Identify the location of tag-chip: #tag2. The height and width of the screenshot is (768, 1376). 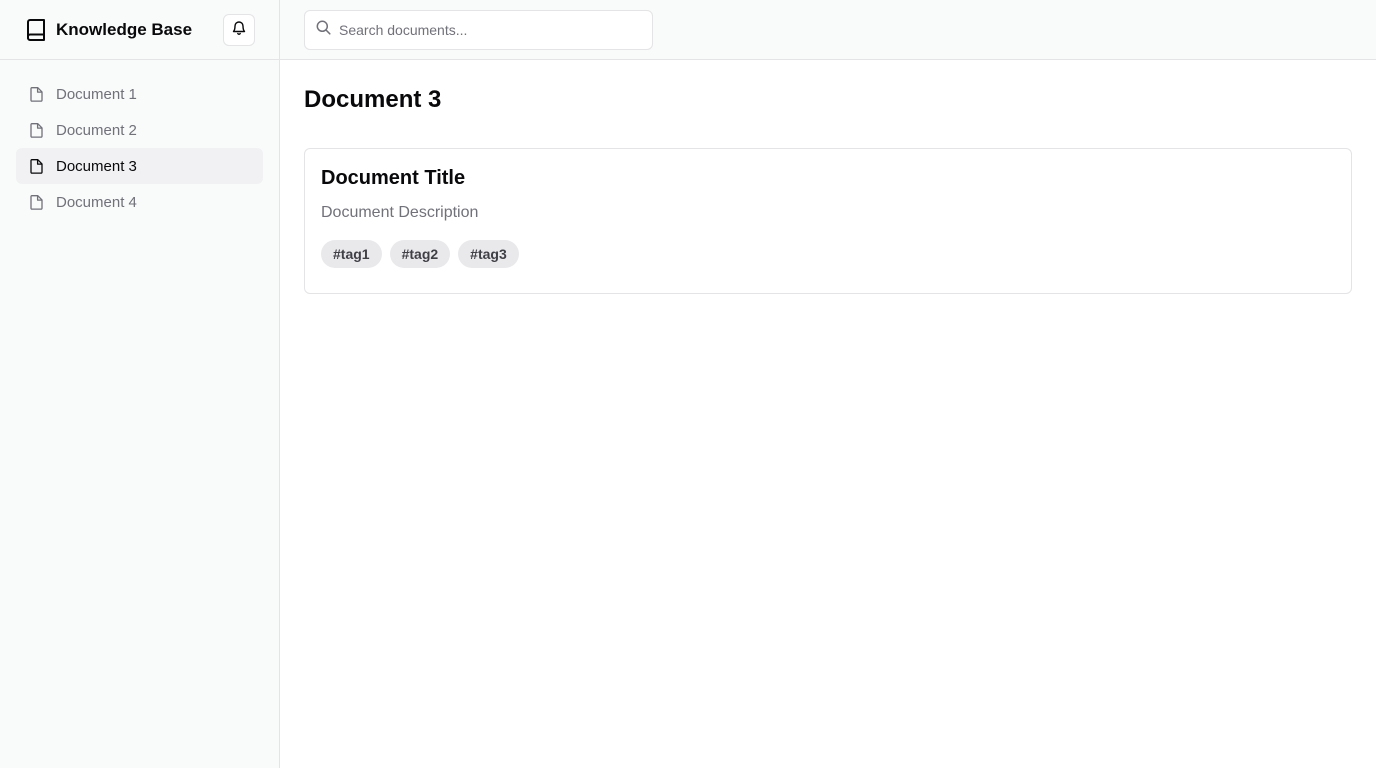
(420, 254).